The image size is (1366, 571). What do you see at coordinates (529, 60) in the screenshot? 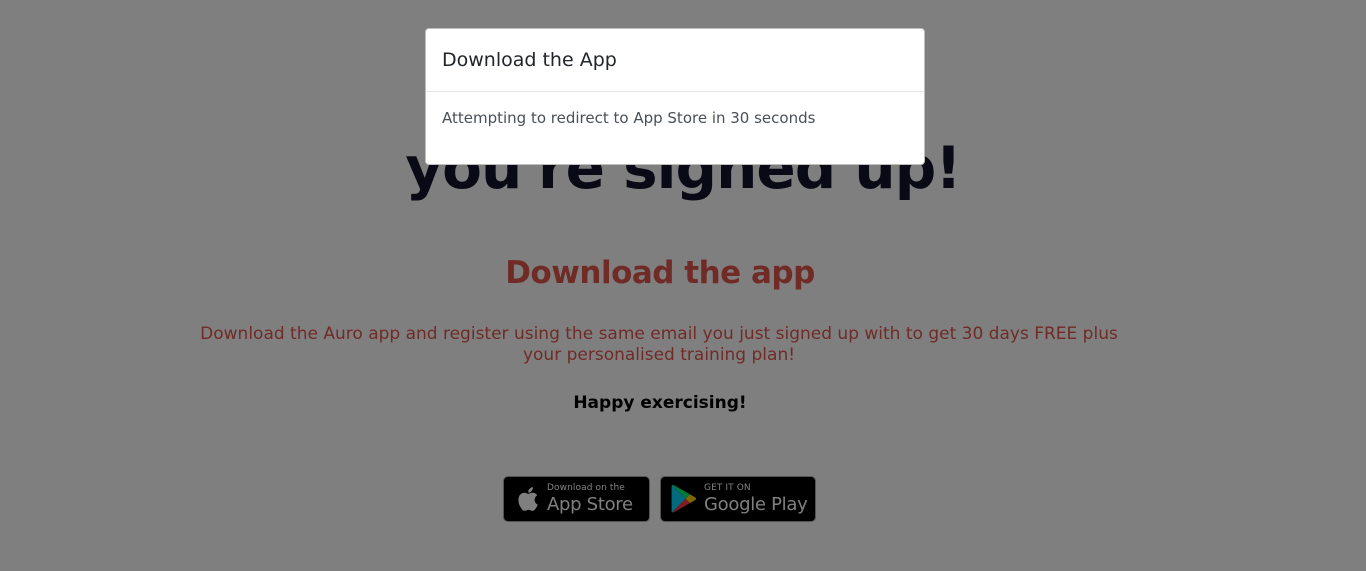
I see `modal-title: Download the App` at bounding box center [529, 60].